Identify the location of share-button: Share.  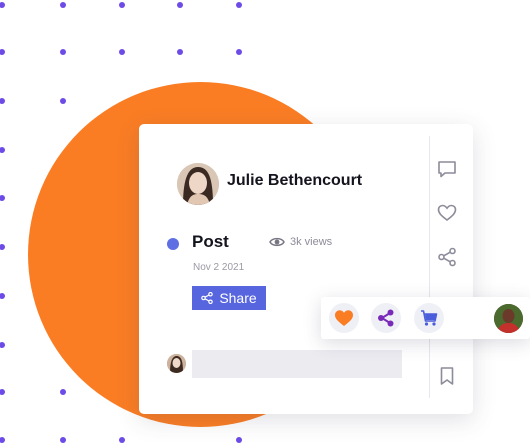
(229, 298).